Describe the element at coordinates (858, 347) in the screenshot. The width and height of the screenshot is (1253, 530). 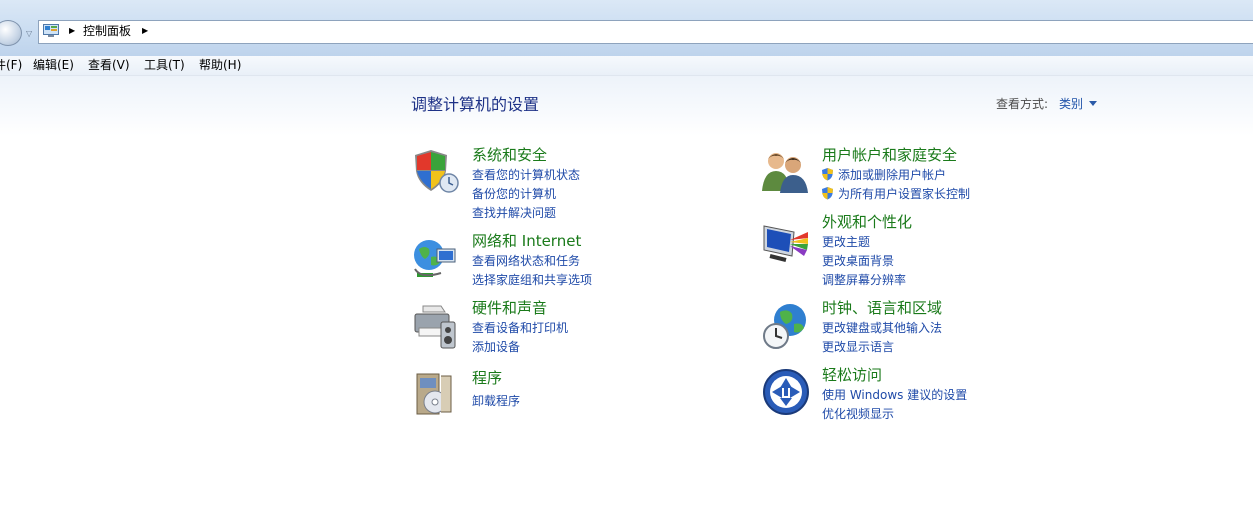
I see `link-change-display-language: 更改显示语言` at that location.